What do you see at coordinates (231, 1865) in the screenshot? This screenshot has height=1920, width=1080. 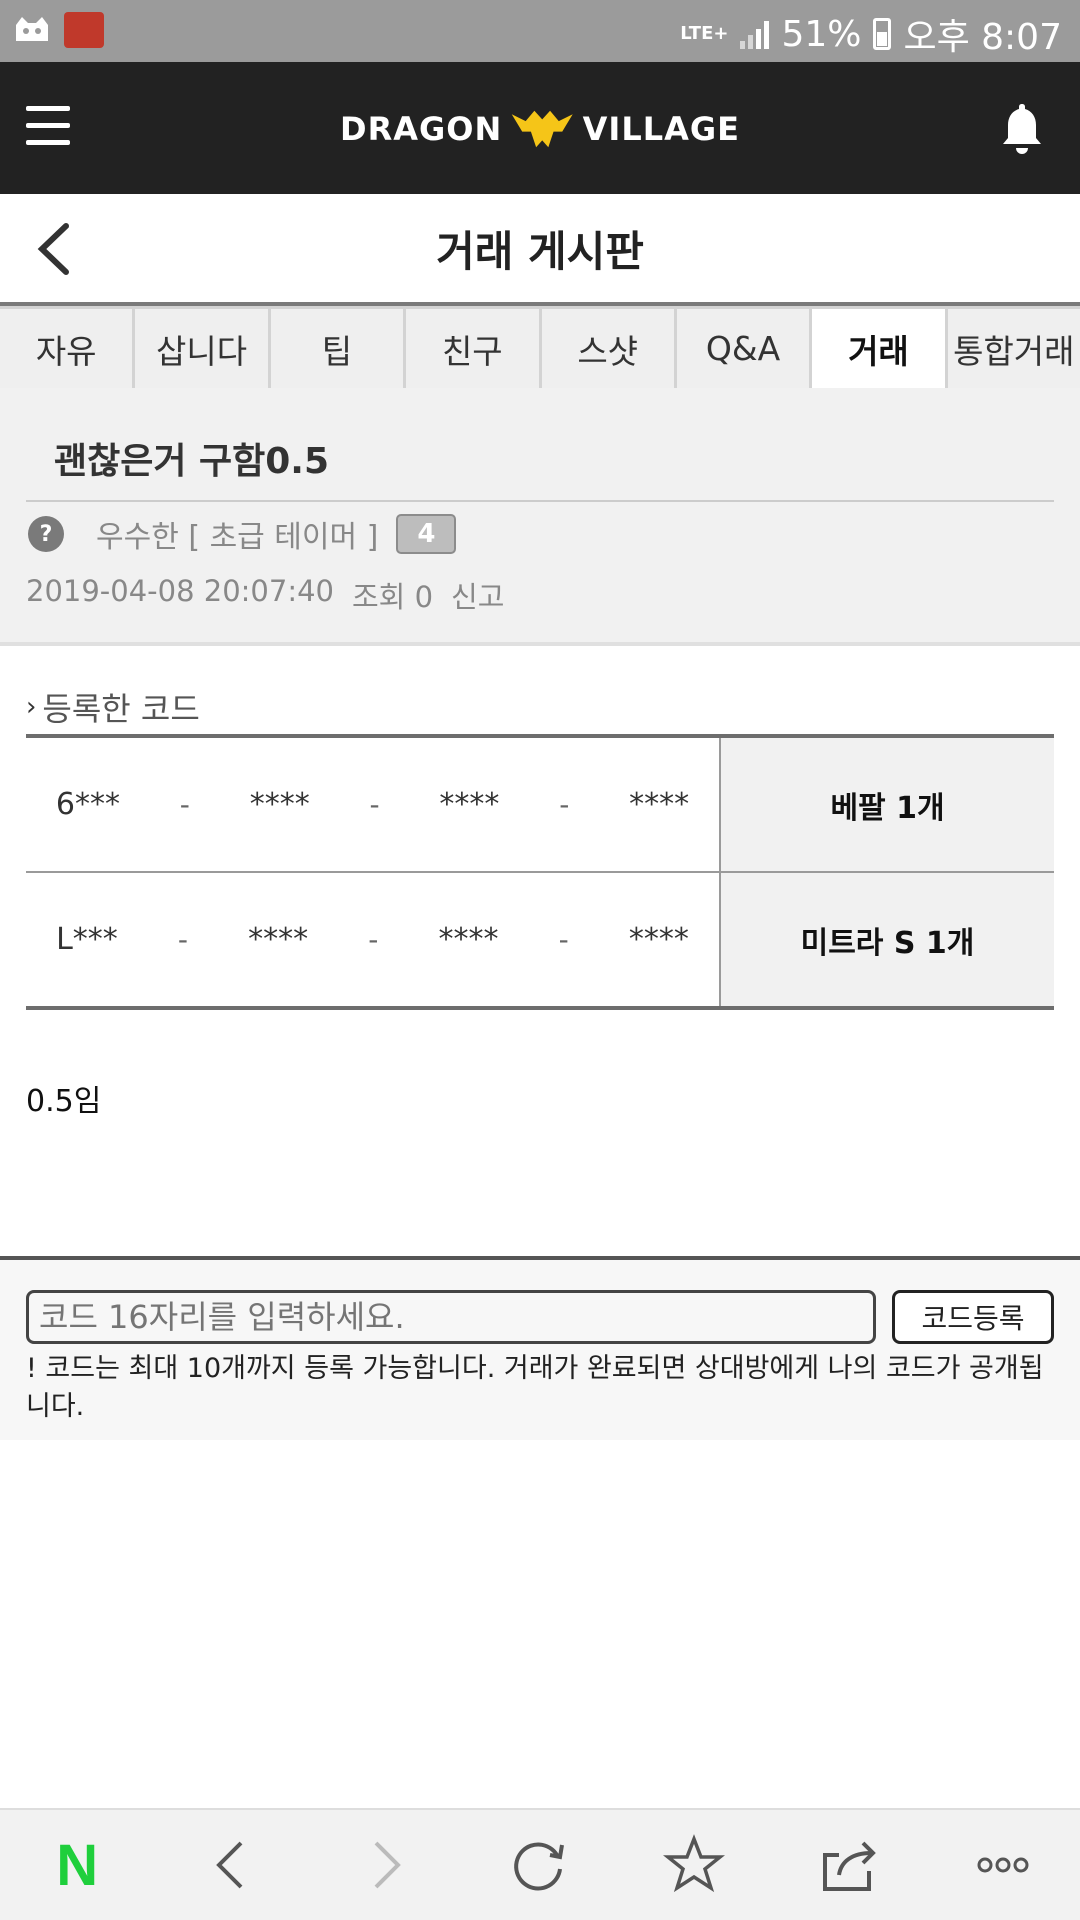 I see `back-icon` at bounding box center [231, 1865].